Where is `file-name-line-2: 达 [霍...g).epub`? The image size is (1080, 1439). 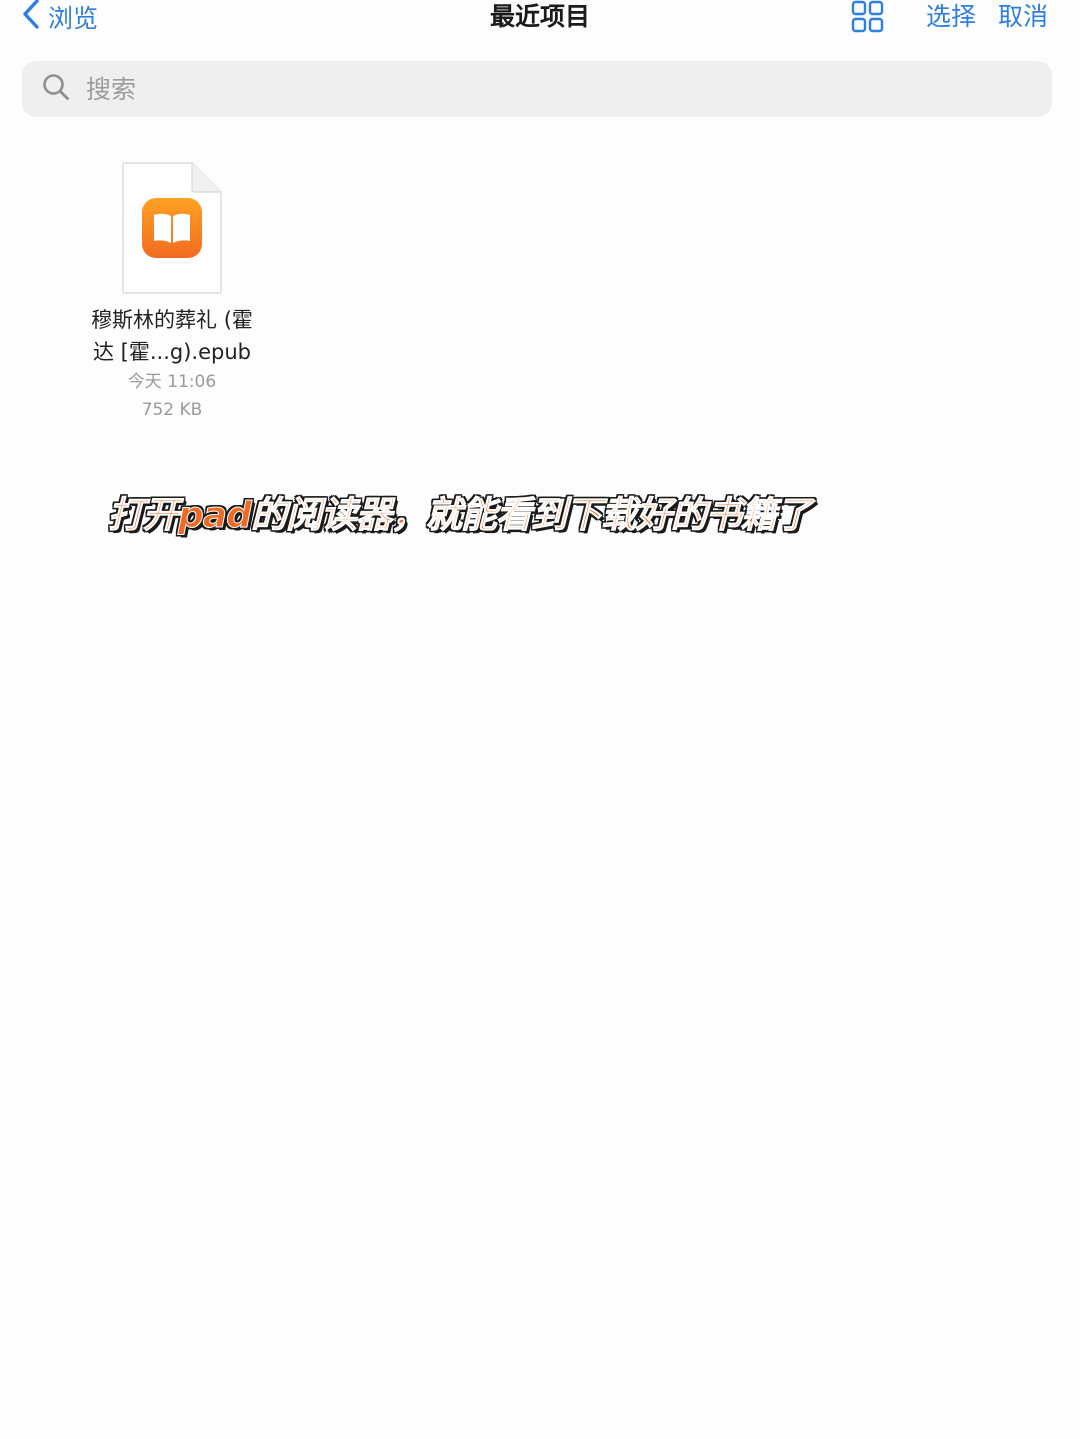 file-name-line-2: 达 [霍...g).epub is located at coordinates (172, 352).